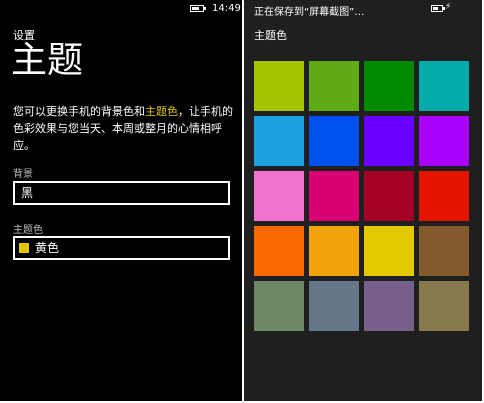 The height and width of the screenshot is (403, 484). Describe the element at coordinates (47, 60) in the screenshot. I see `page-title: 主题` at that location.